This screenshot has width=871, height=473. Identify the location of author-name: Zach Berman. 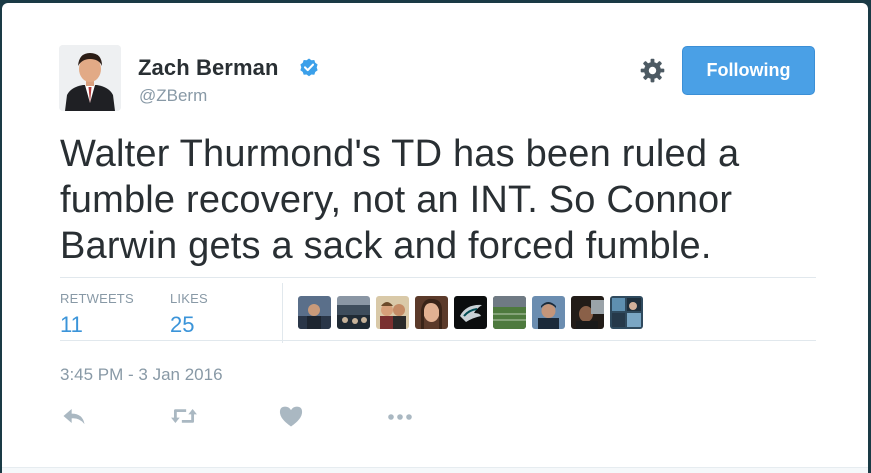
(208, 68).